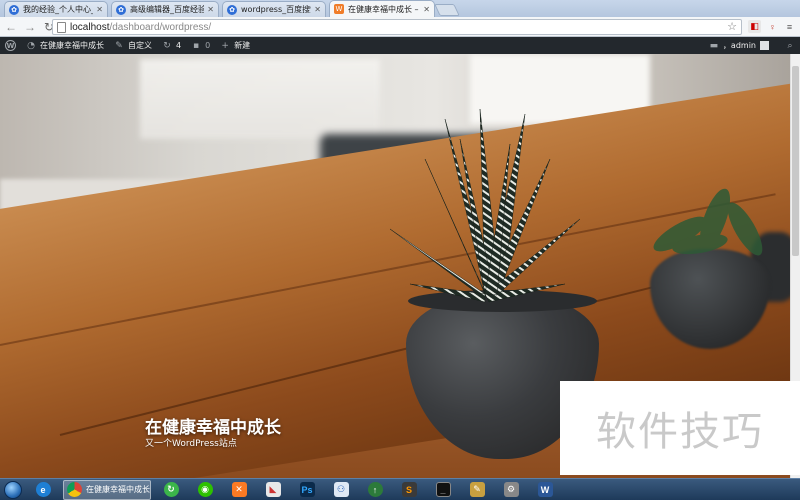 Image resolution: width=800 pixels, height=500 pixels. I want to click on customize-link: ✎ 自定义, so click(133, 45).